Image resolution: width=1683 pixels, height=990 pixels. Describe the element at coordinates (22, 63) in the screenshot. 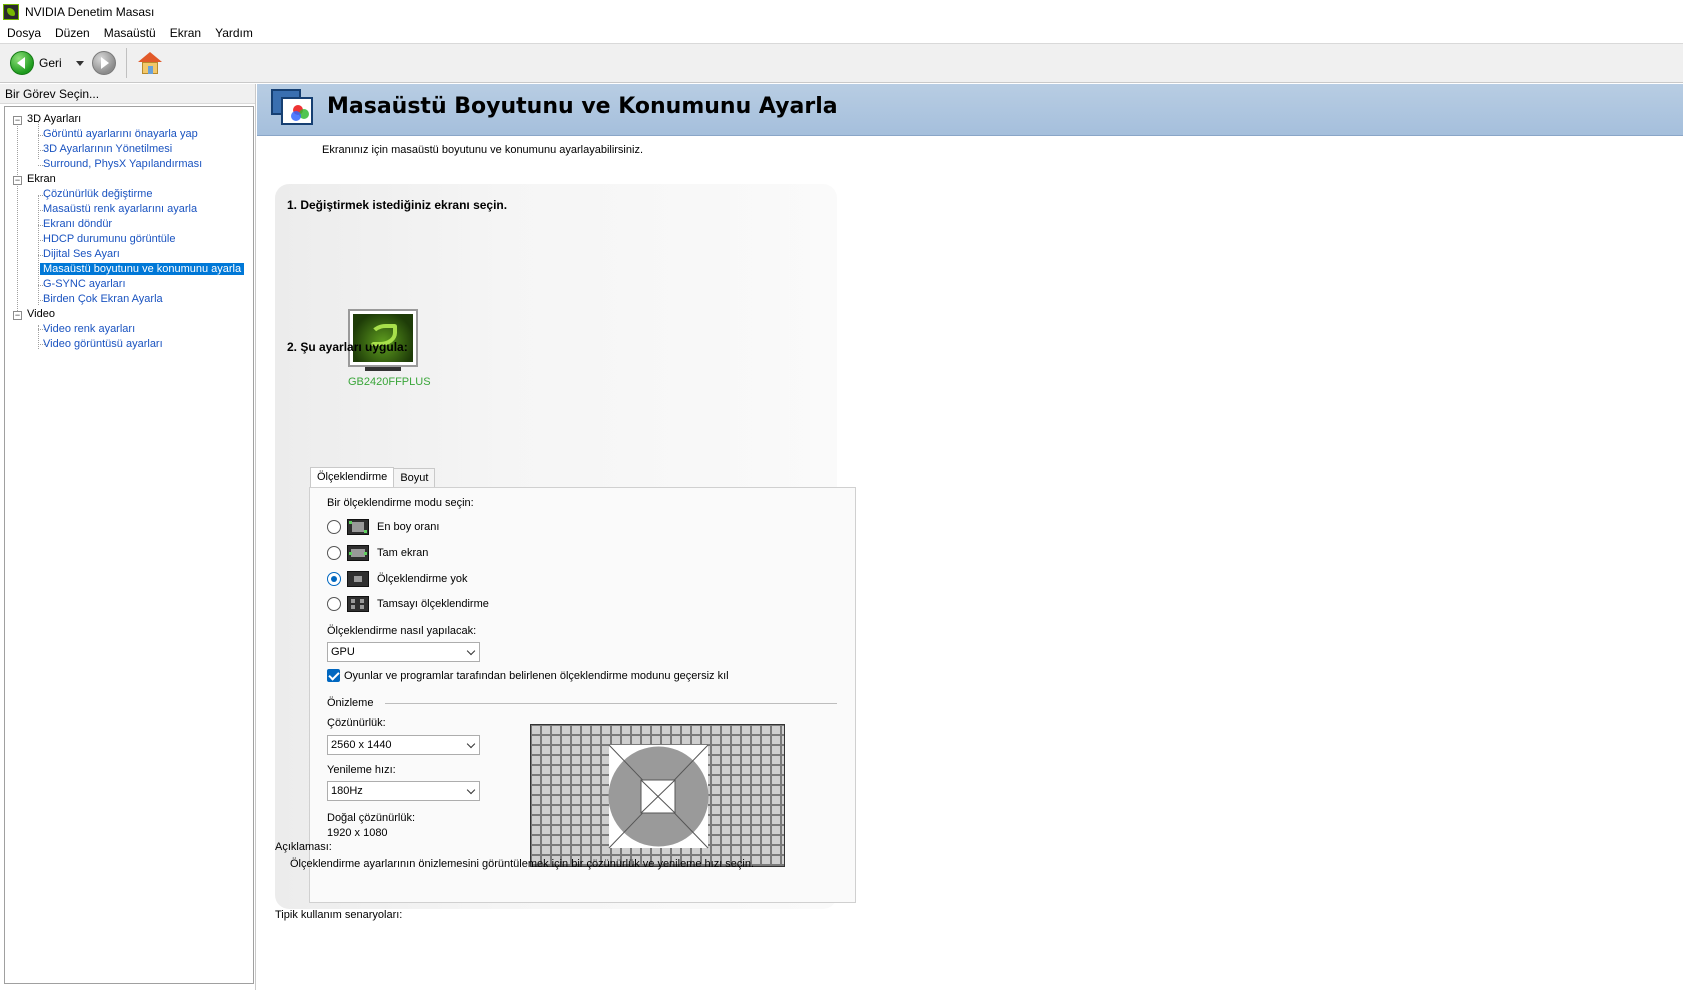

I see `back-arrow-icon` at that location.